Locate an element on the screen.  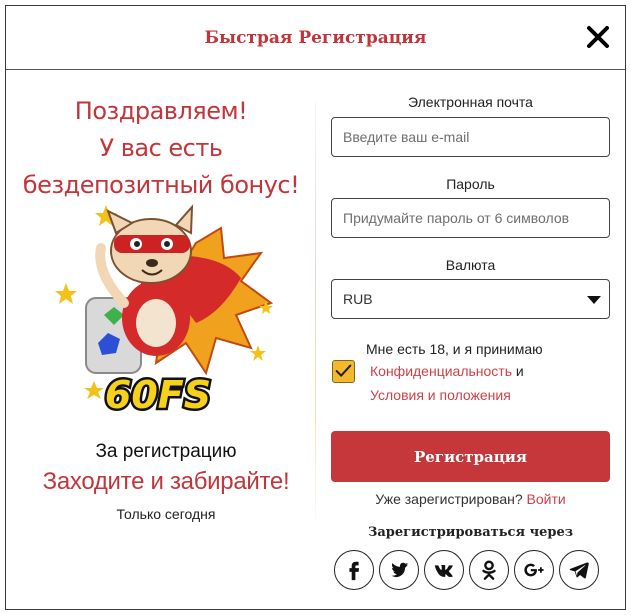
agreement-line: Конфиденциальность и is located at coordinates (447, 371).